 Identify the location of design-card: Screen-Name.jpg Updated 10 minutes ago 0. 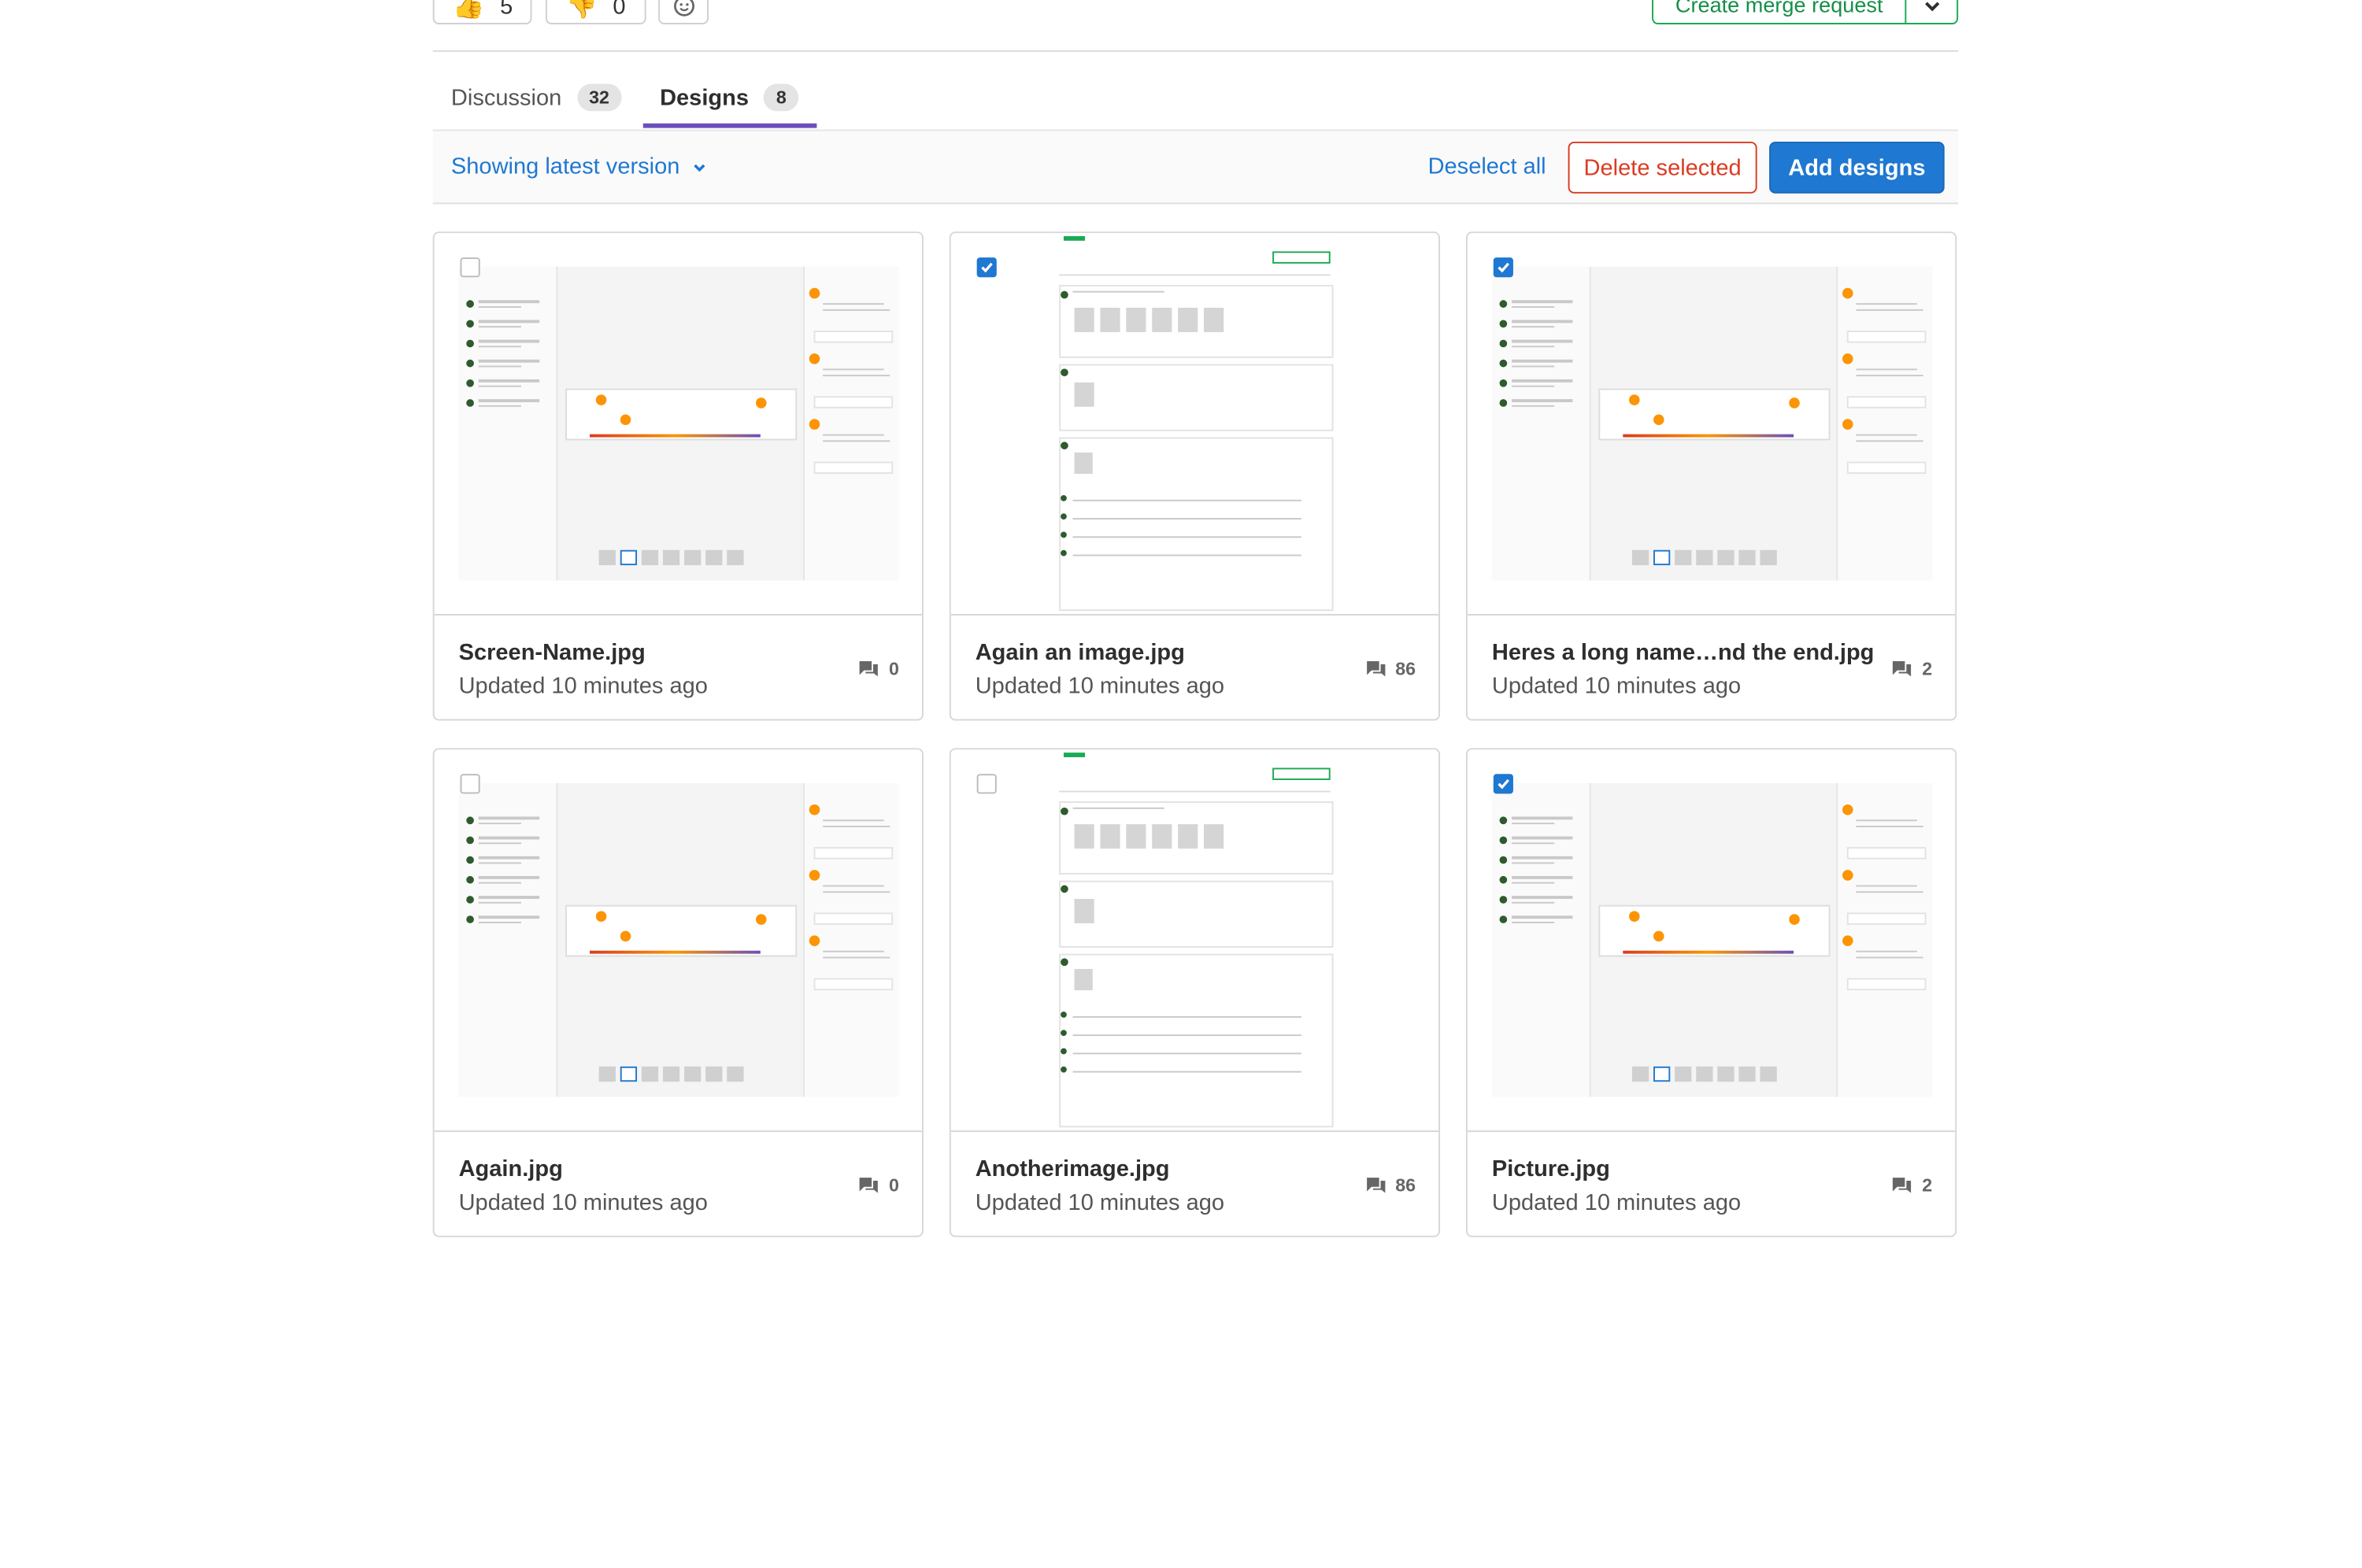
(678, 476).